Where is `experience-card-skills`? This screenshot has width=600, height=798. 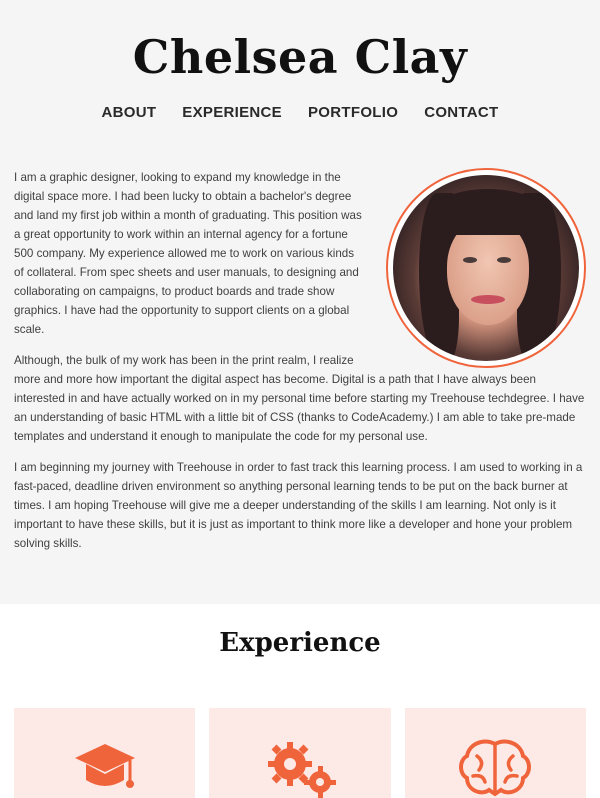
experience-card-skills is located at coordinates (495, 753).